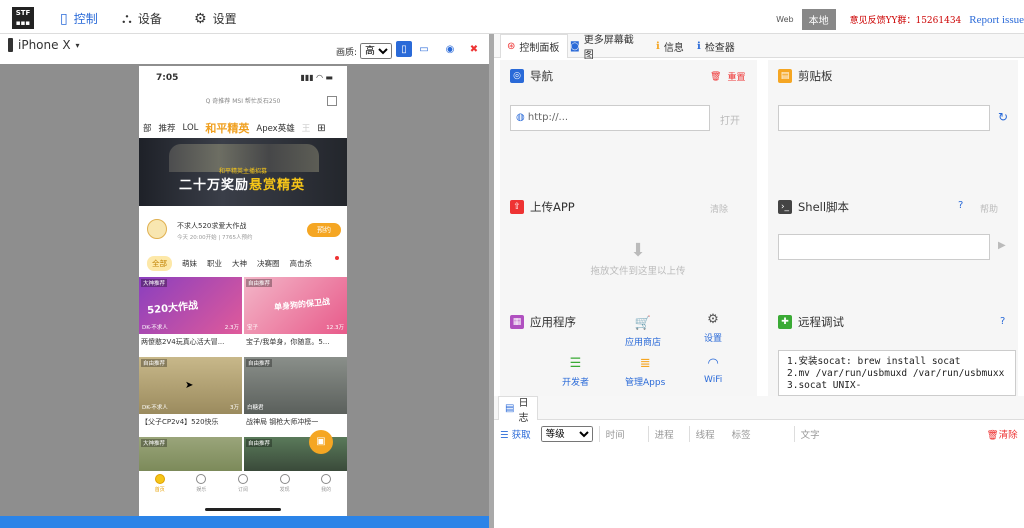 The width and height of the screenshot is (1024, 528). Describe the element at coordinates (301, 263) in the screenshot. I see `subtab: 高击杀` at that location.